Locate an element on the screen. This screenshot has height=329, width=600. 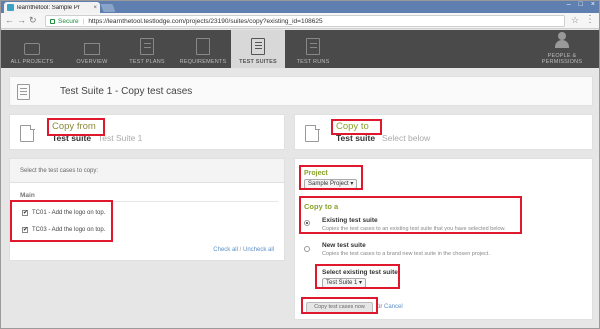
favicon-icon is located at coordinates (10, 7).